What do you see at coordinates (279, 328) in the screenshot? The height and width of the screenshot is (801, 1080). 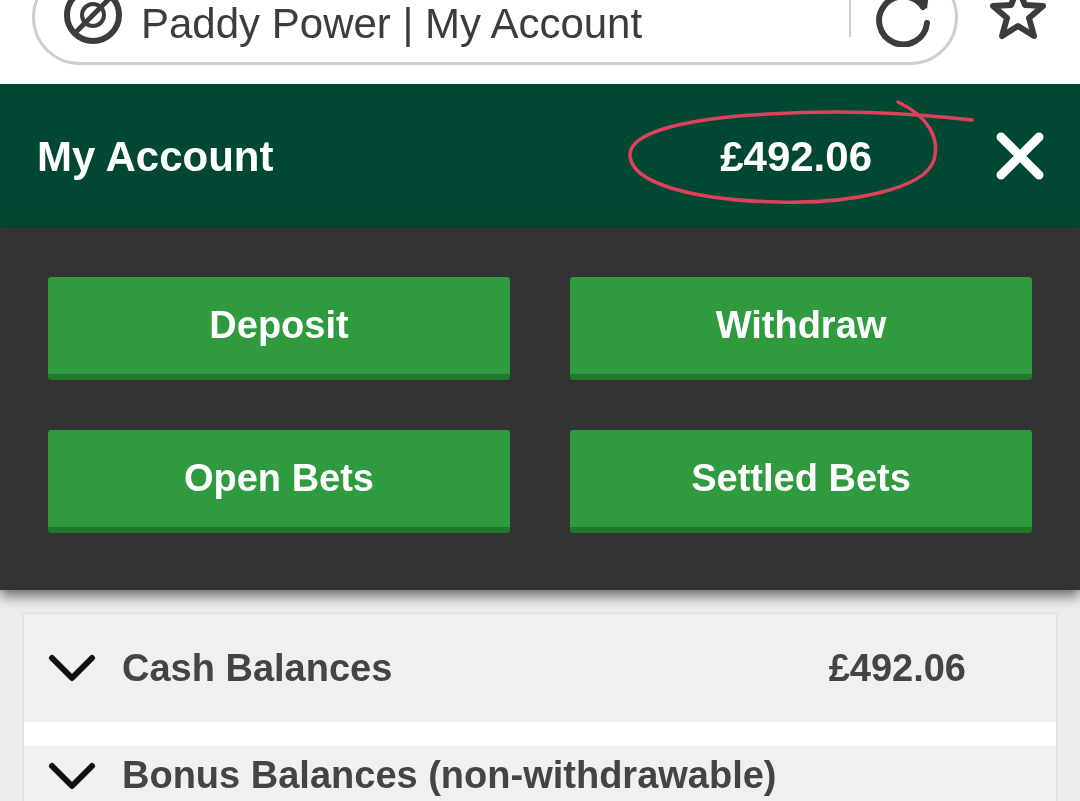 I see `action-button: Deposit` at bounding box center [279, 328].